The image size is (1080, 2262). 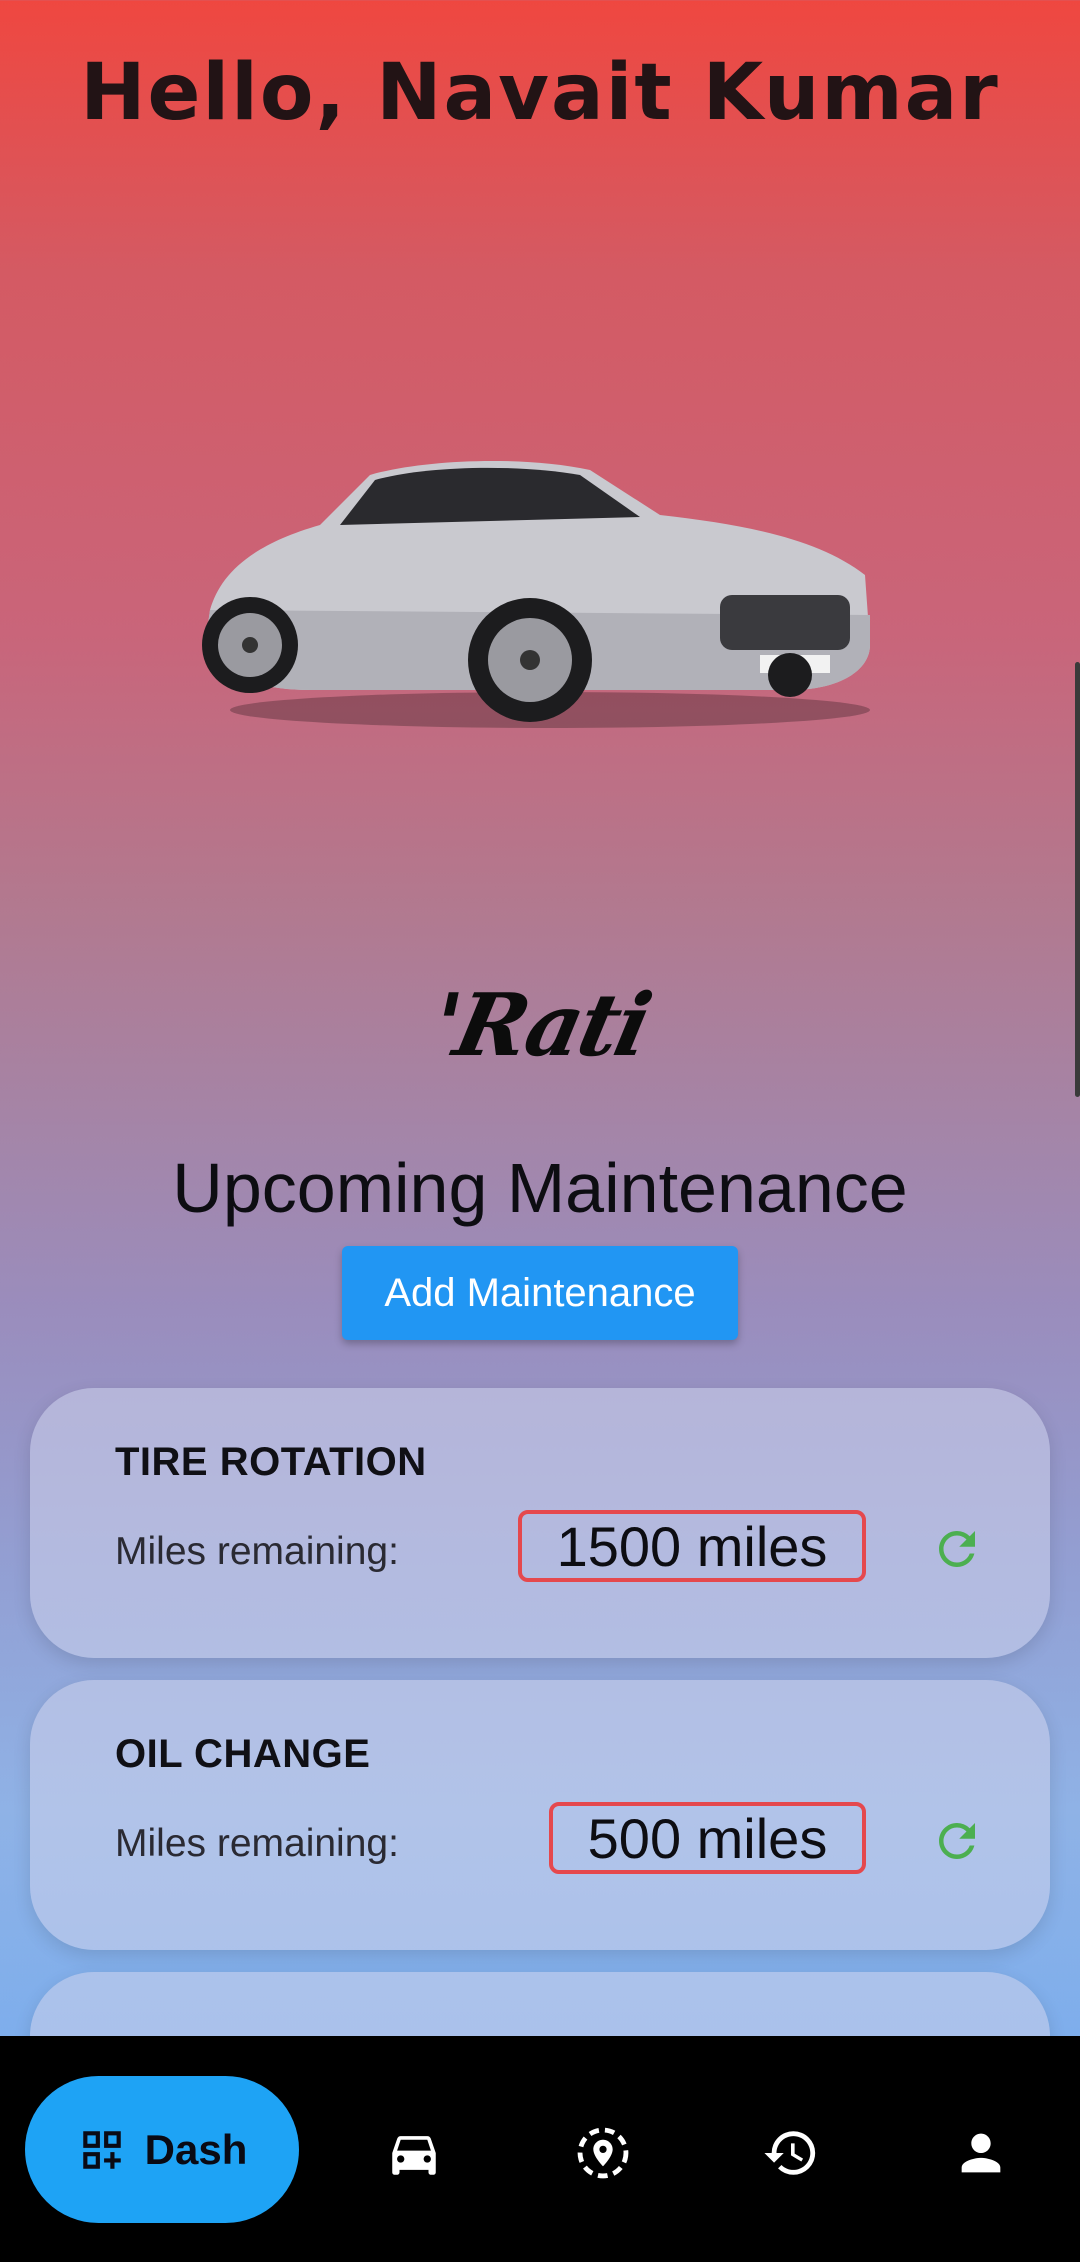 I want to click on add-maintenance-button: Add Maintenance, so click(x=540, y=1293).